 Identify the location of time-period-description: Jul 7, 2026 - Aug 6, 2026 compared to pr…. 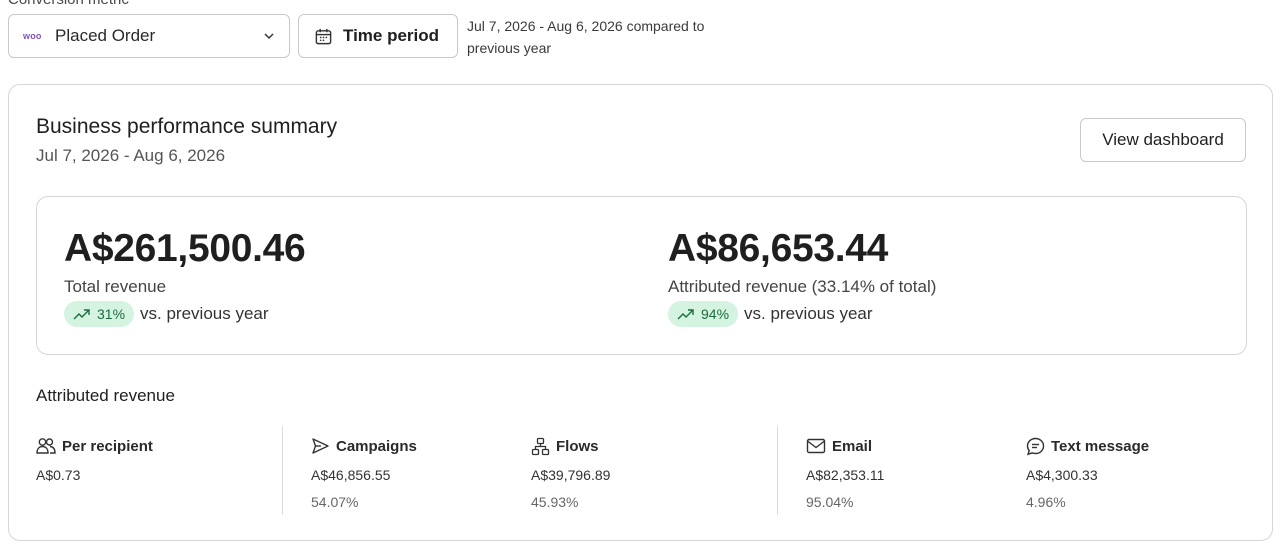
(586, 37).